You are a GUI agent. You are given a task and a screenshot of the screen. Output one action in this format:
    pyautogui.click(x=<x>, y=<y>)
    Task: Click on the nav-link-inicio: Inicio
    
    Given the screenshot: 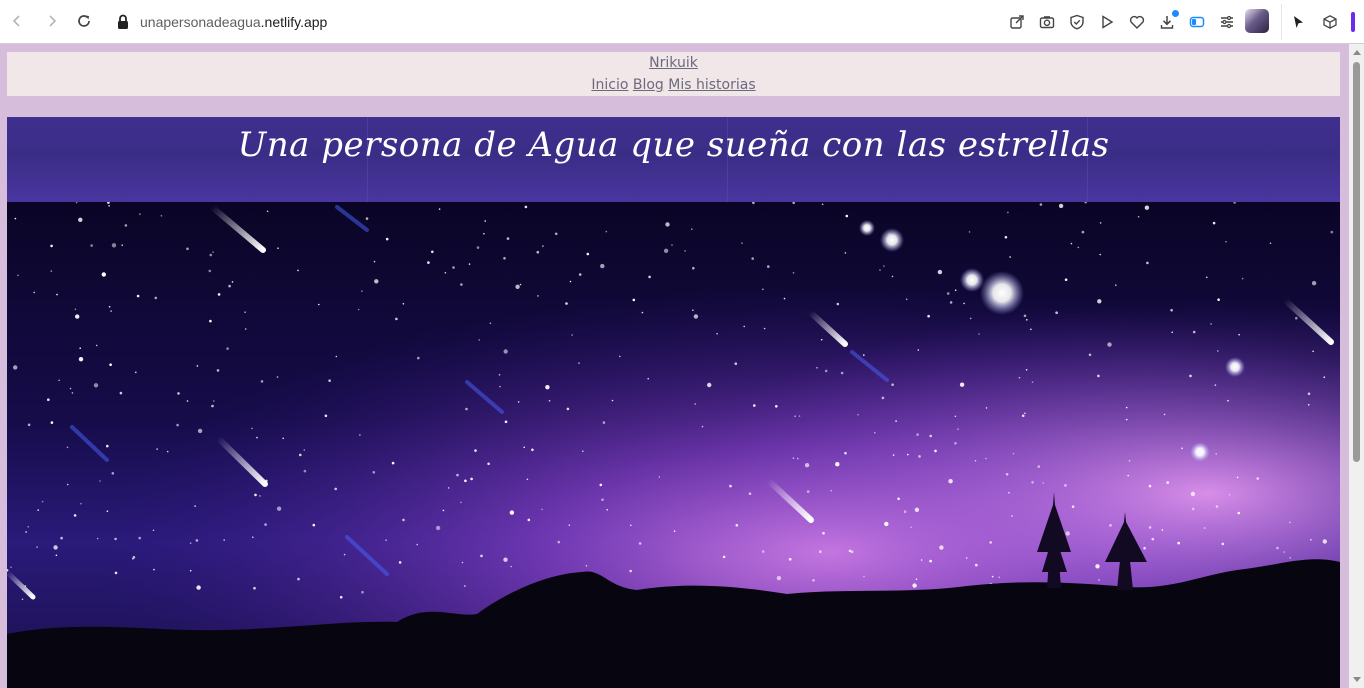 What is the action you would take?
    pyautogui.click(x=609, y=85)
    